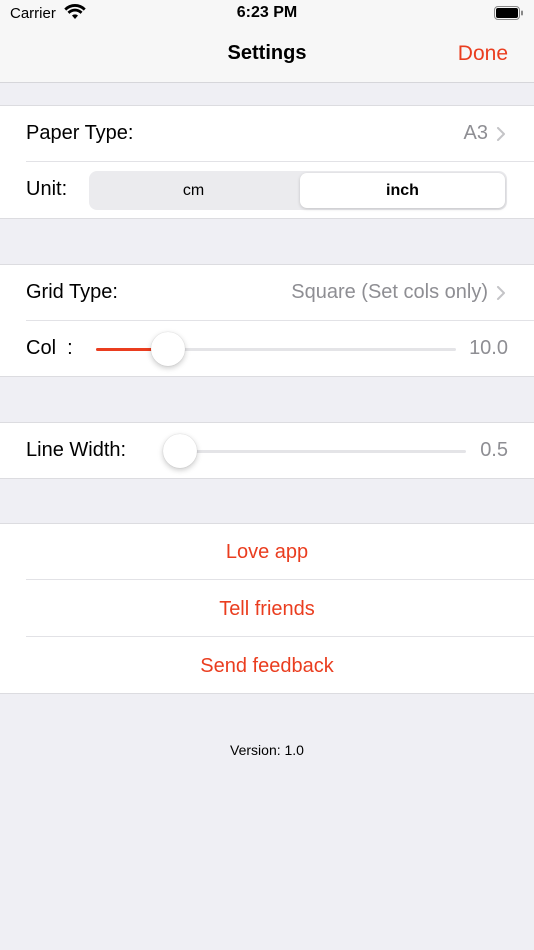 This screenshot has height=950, width=534. I want to click on battery-icon, so click(509, 13).